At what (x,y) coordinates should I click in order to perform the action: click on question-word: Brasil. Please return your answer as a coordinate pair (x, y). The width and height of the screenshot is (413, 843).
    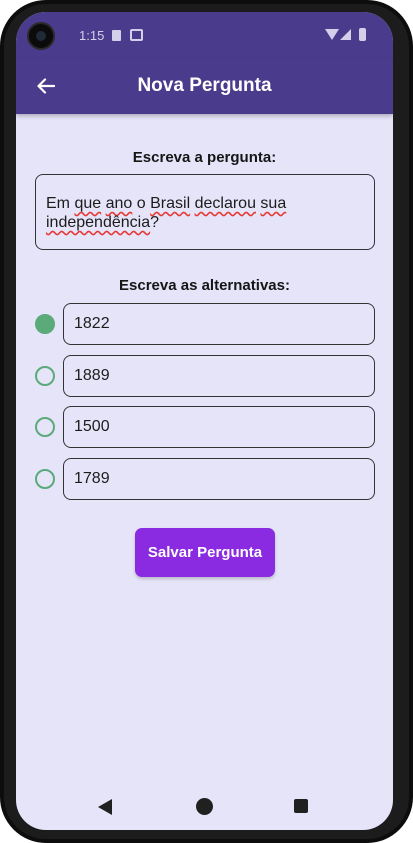
    Looking at the image, I should click on (170, 203).